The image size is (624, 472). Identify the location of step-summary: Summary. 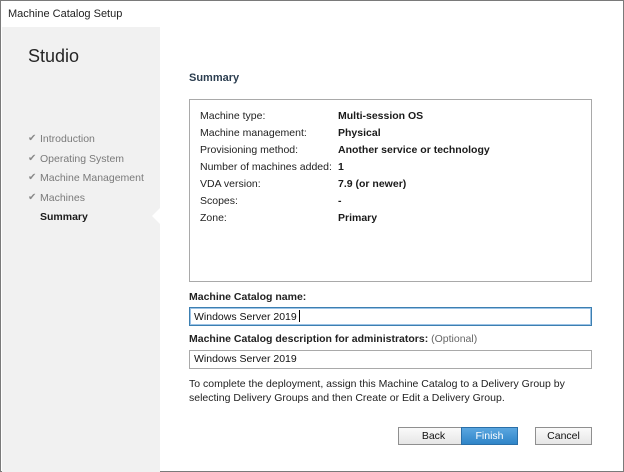
(86, 220).